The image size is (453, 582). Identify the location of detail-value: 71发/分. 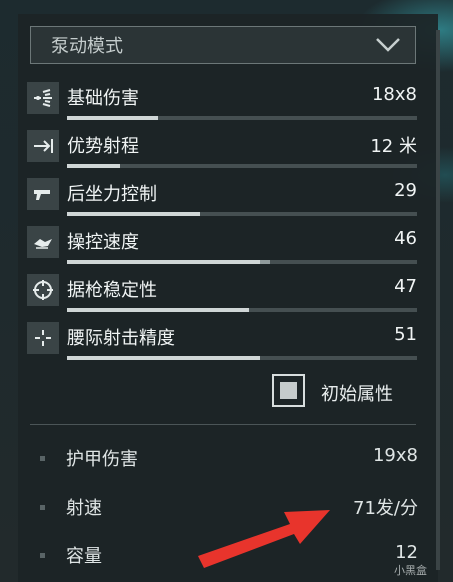
(385, 508).